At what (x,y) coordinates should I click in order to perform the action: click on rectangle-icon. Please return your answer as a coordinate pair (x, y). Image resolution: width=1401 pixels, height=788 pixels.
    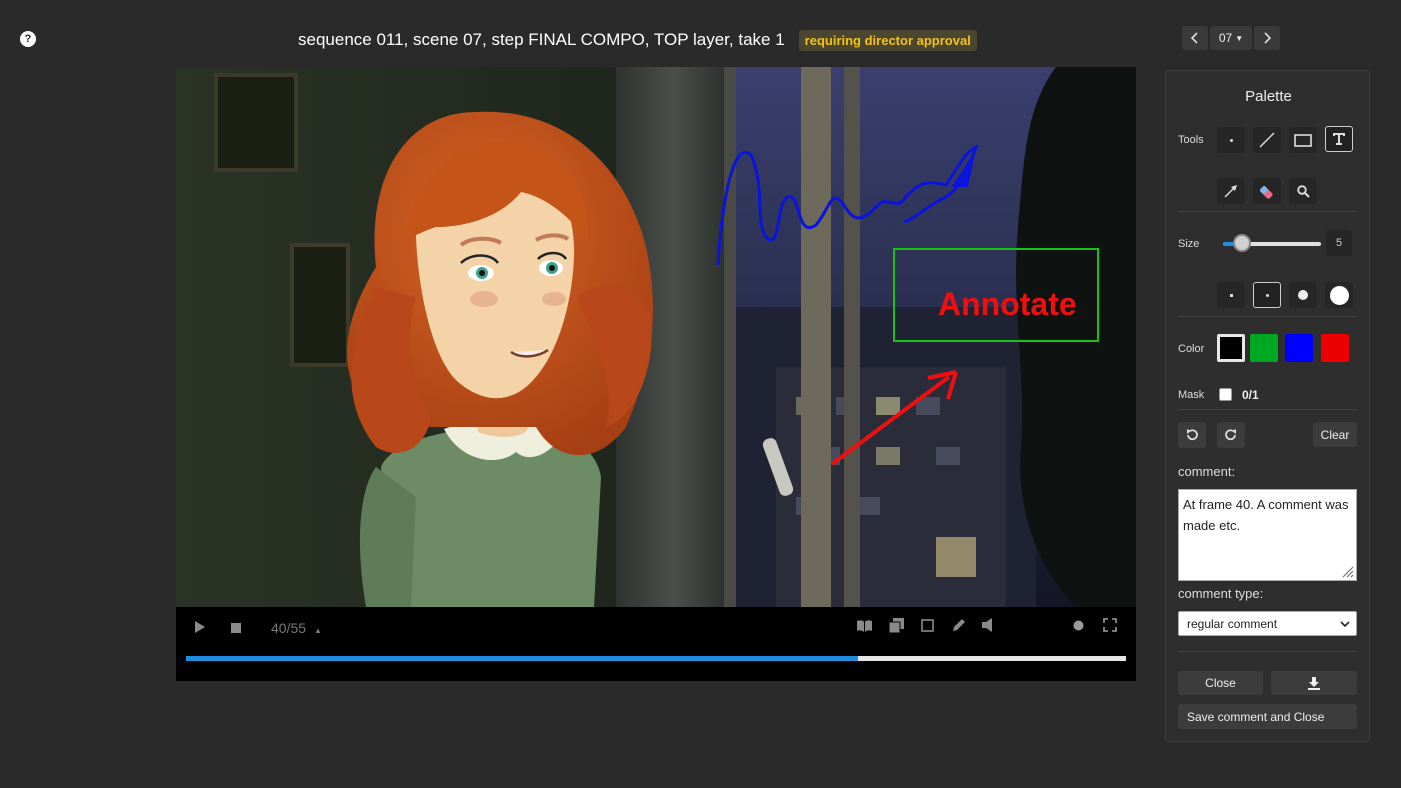
    Looking at the image, I should click on (1303, 140).